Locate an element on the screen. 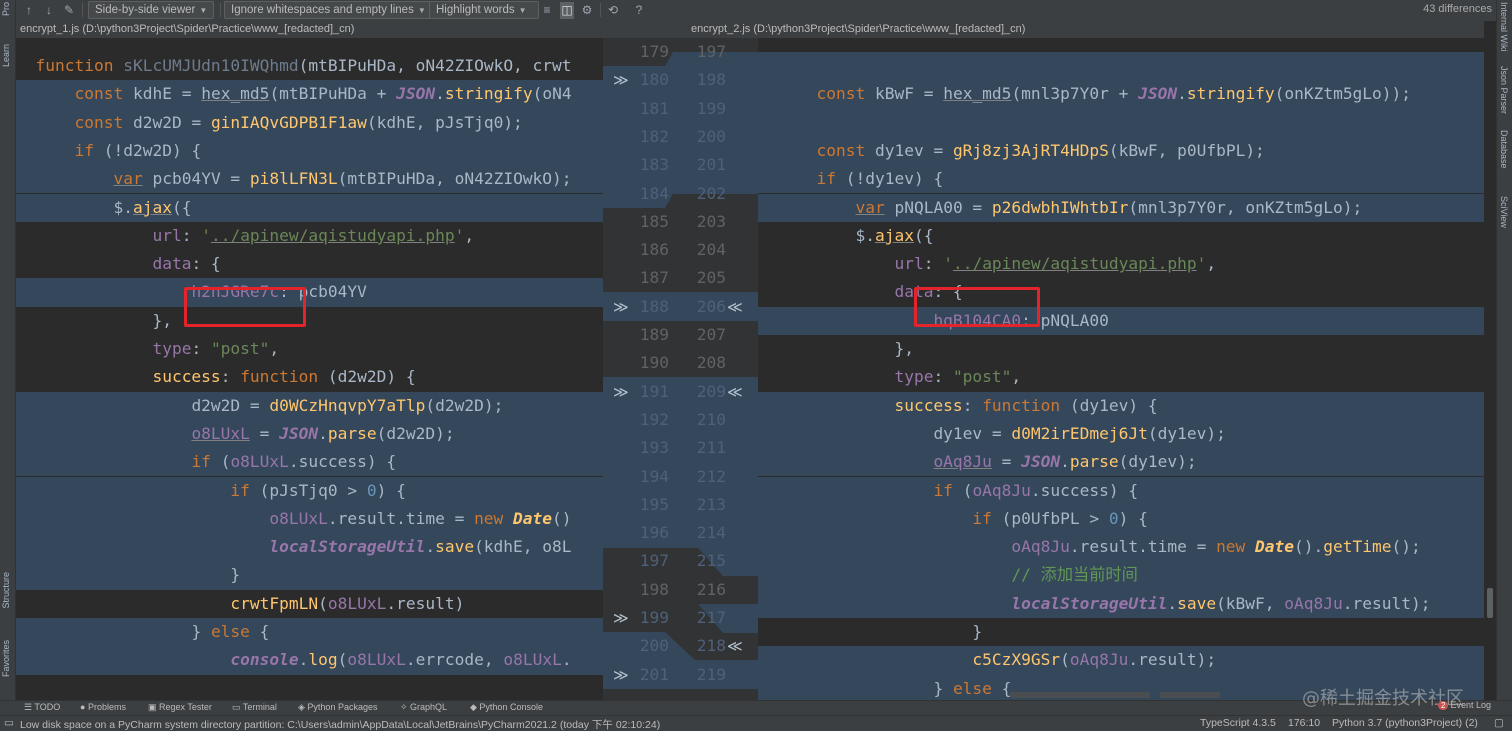 The width and height of the screenshot is (1512, 731). gutter-row: ≫ 191 209 ≪ is located at coordinates (680, 392).